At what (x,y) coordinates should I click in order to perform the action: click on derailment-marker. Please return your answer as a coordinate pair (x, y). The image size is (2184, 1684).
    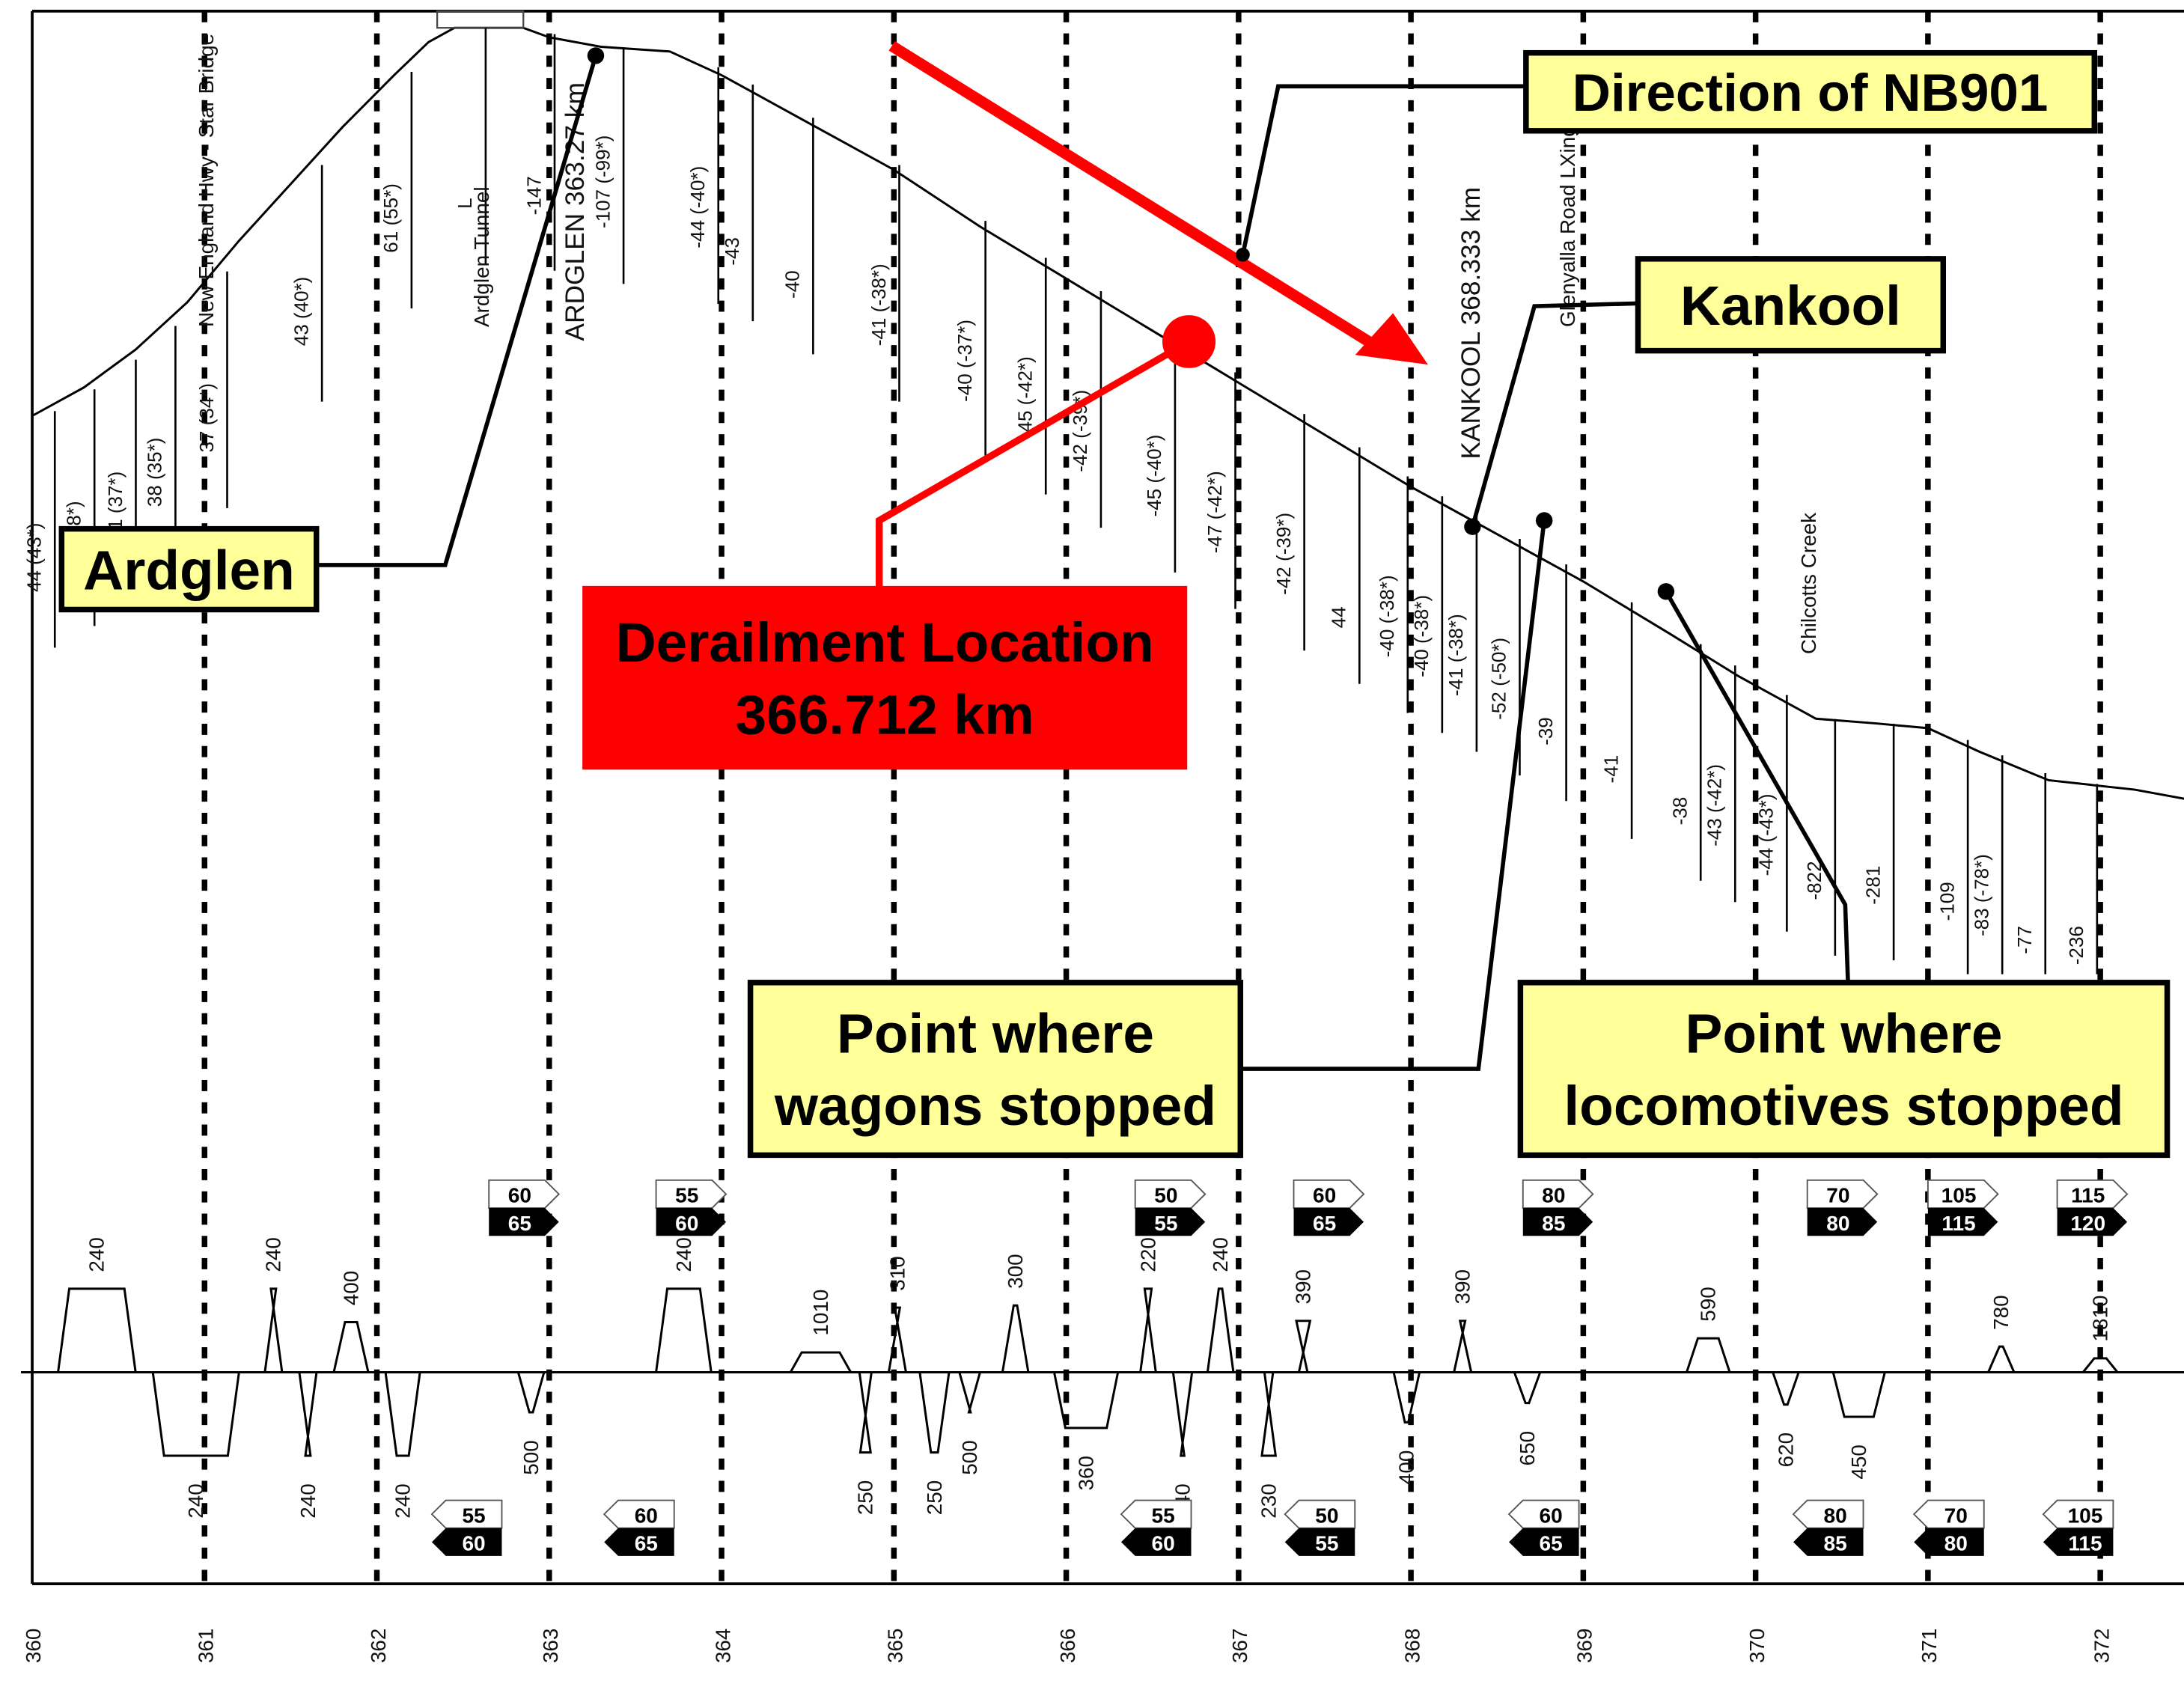
    Looking at the image, I should click on (1189, 341).